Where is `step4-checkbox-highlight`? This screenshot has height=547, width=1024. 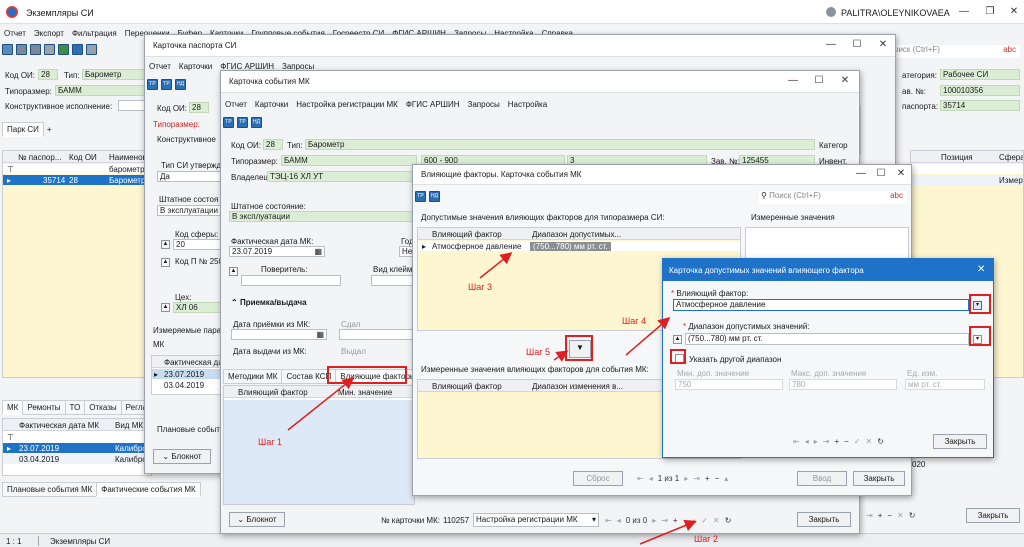
step4-checkbox-highlight is located at coordinates (678, 356).